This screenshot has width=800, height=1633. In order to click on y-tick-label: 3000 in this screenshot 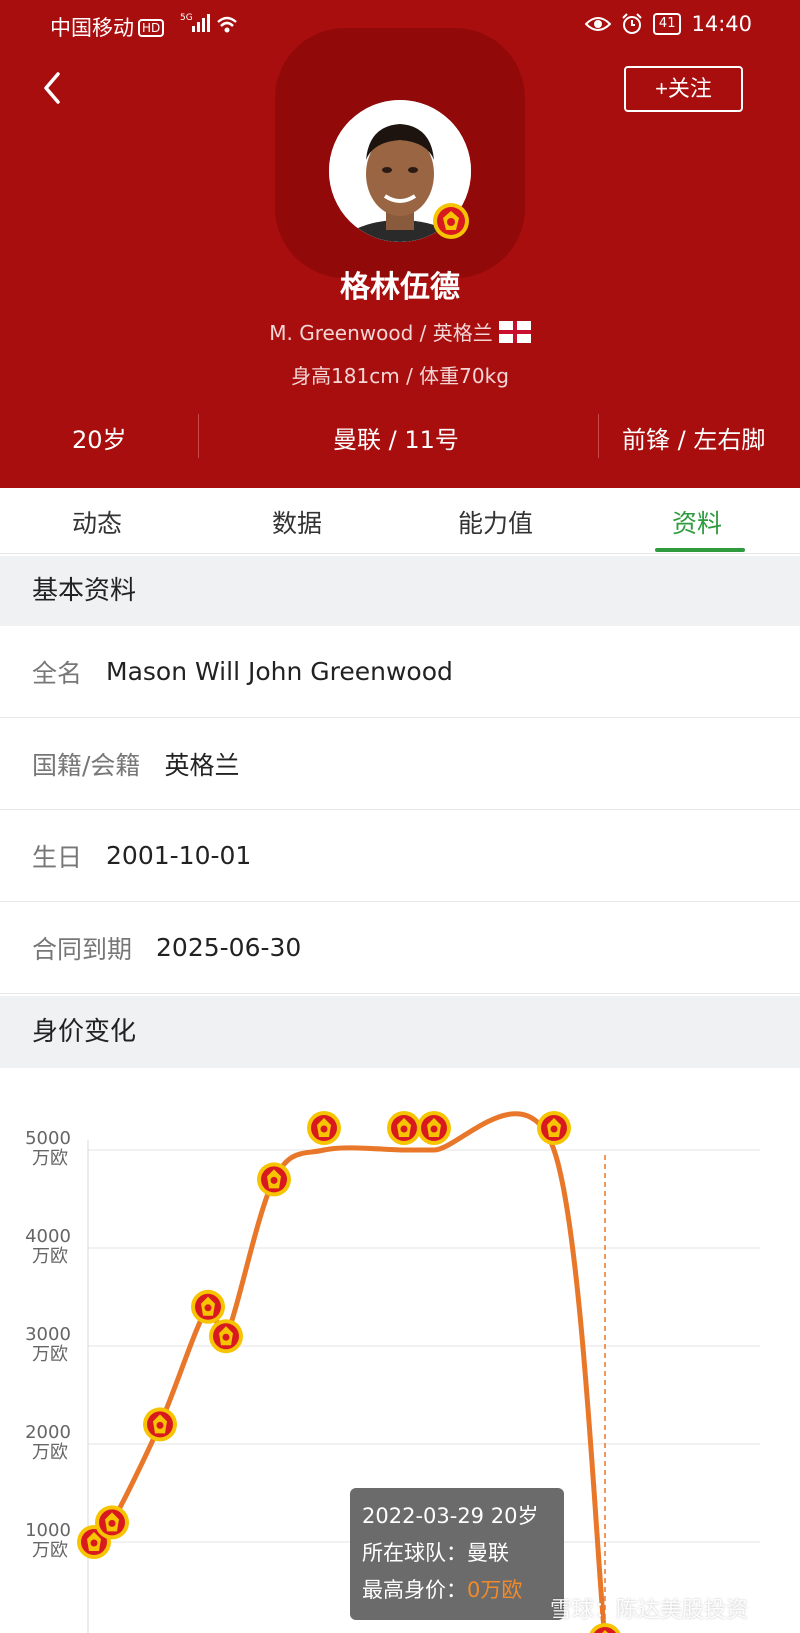, I will do `click(48, 1334)`.